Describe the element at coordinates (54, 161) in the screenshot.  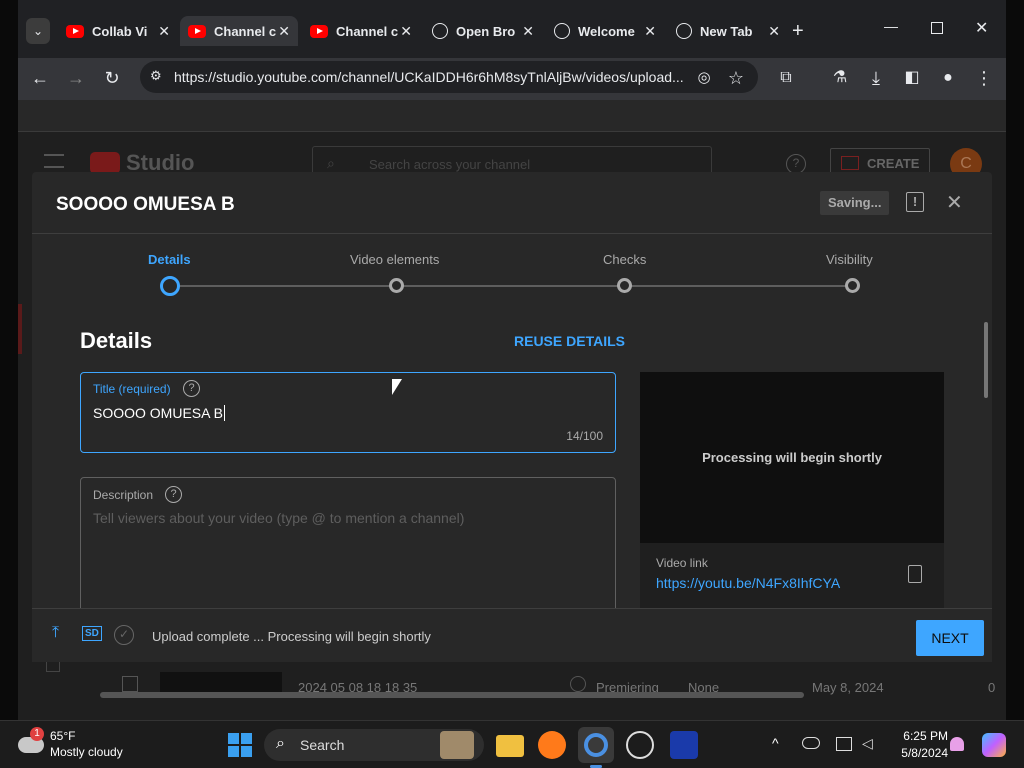
I see `hamburger-icon` at that location.